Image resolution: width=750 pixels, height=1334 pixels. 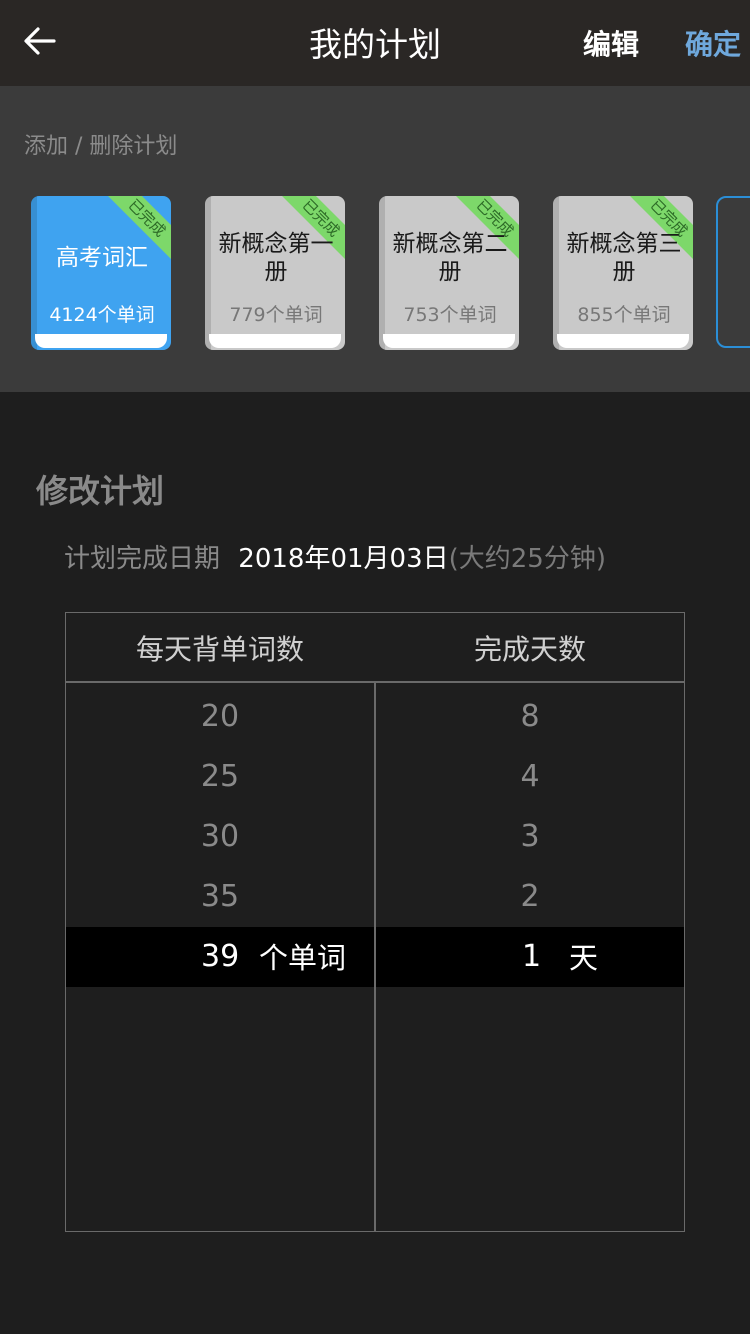 What do you see at coordinates (219, 649) in the screenshot?
I see `words-per-day-header: 每天背单词数` at bounding box center [219, 649].